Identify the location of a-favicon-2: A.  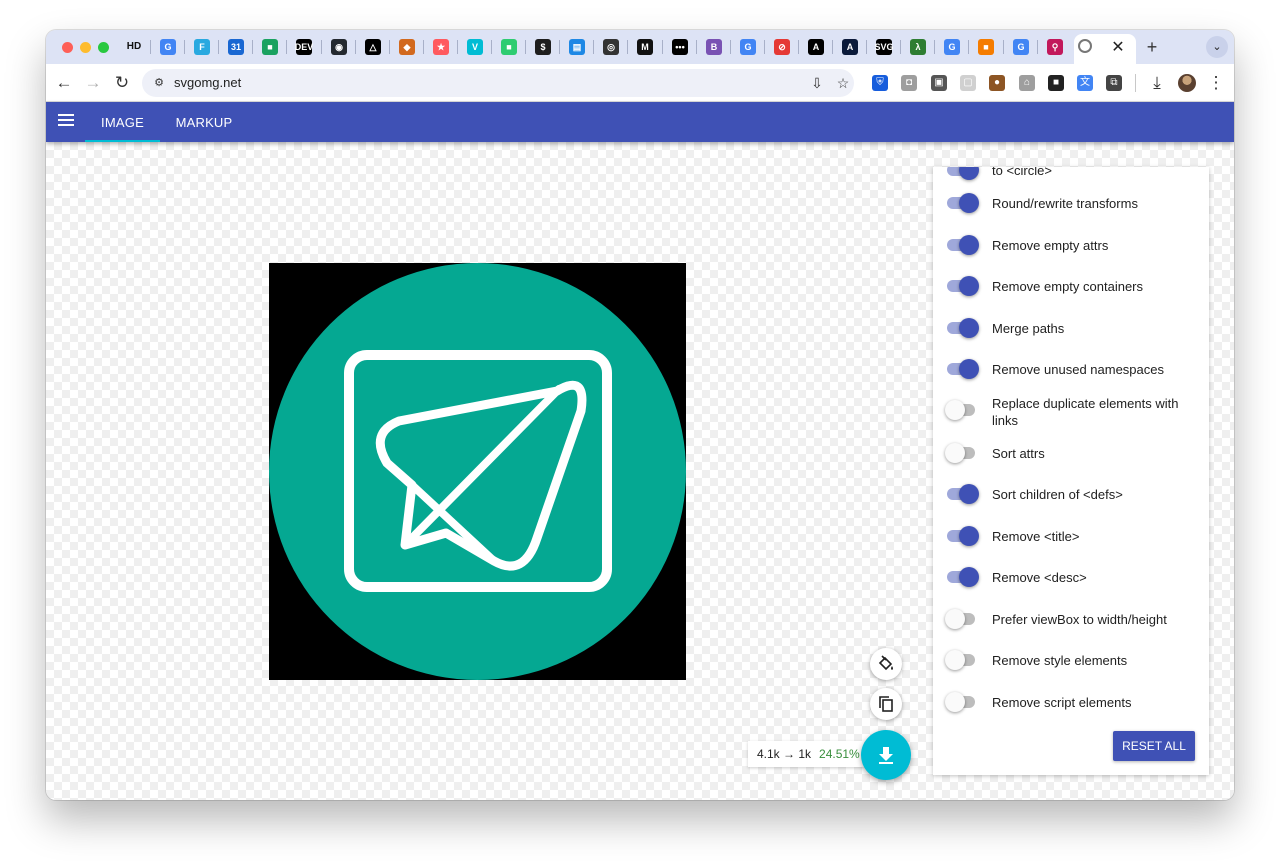
(850, 47).